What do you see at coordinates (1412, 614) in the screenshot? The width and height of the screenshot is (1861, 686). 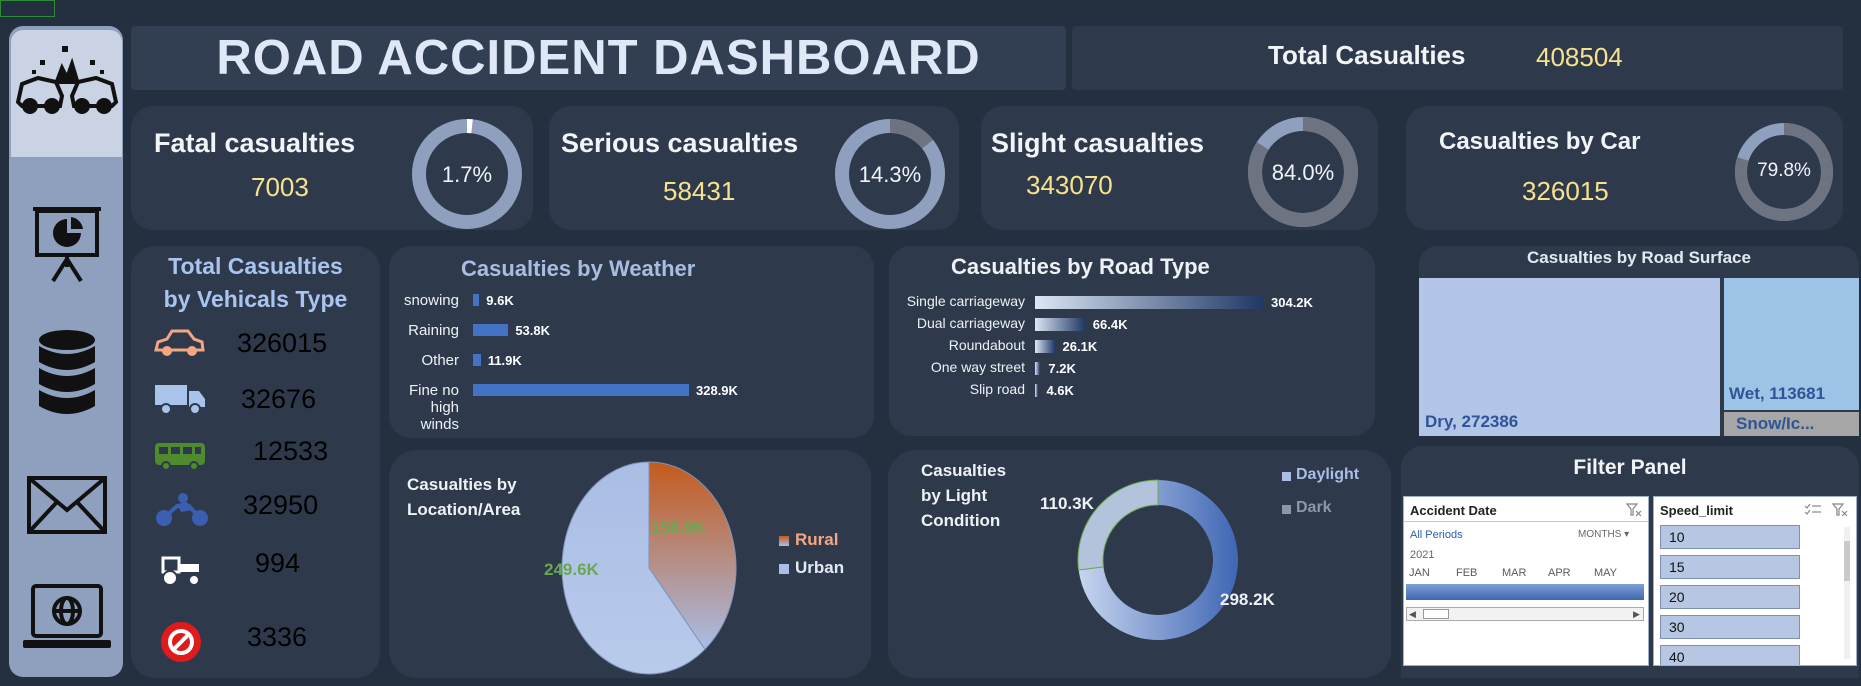 I see `scroll-left-icon: ◀` at bounding box center [1412, 614].